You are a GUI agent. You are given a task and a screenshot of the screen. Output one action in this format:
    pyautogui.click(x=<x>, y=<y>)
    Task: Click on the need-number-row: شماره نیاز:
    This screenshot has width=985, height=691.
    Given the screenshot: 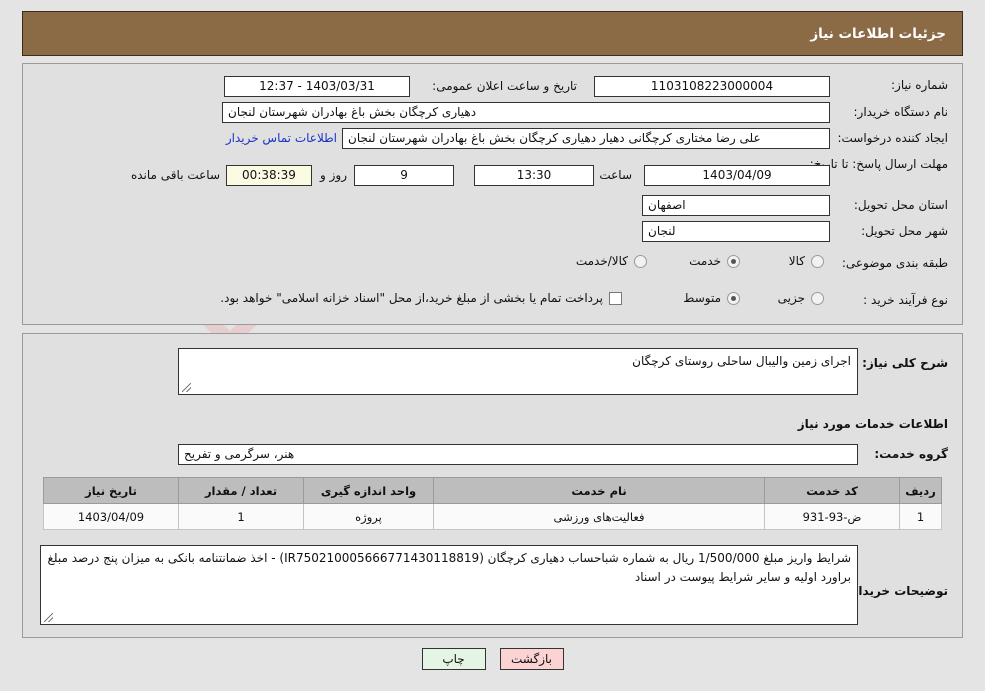 What is the action you would take?
    pyautogui.click(x=893, y=85)
    